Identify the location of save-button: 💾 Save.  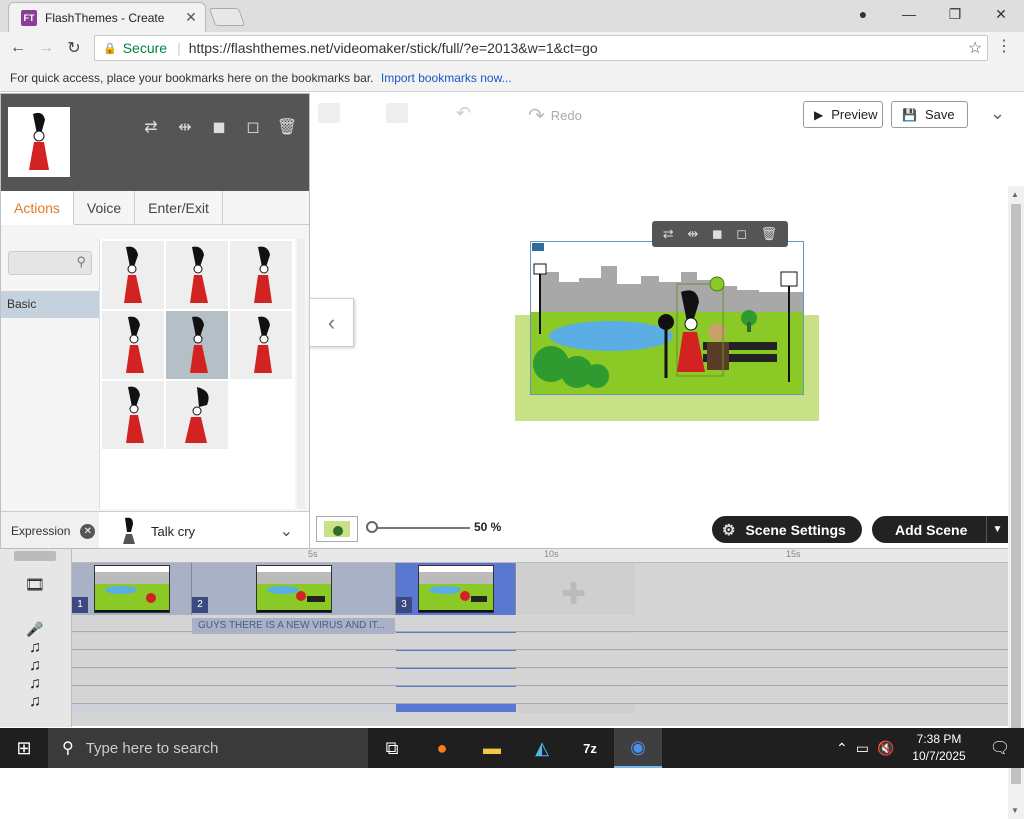
(929, 114).